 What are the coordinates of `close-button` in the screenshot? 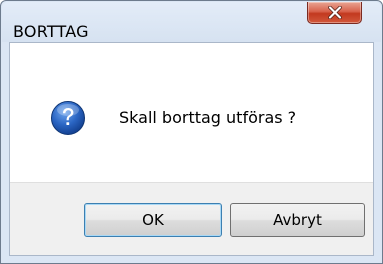 It's located at (334, 13).